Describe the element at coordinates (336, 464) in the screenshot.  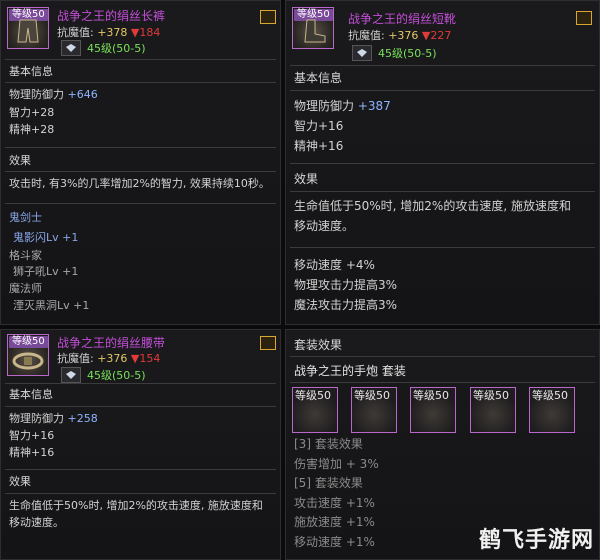
I see `set-bonus-3-line: 伤害增加 + 3%` at that location.